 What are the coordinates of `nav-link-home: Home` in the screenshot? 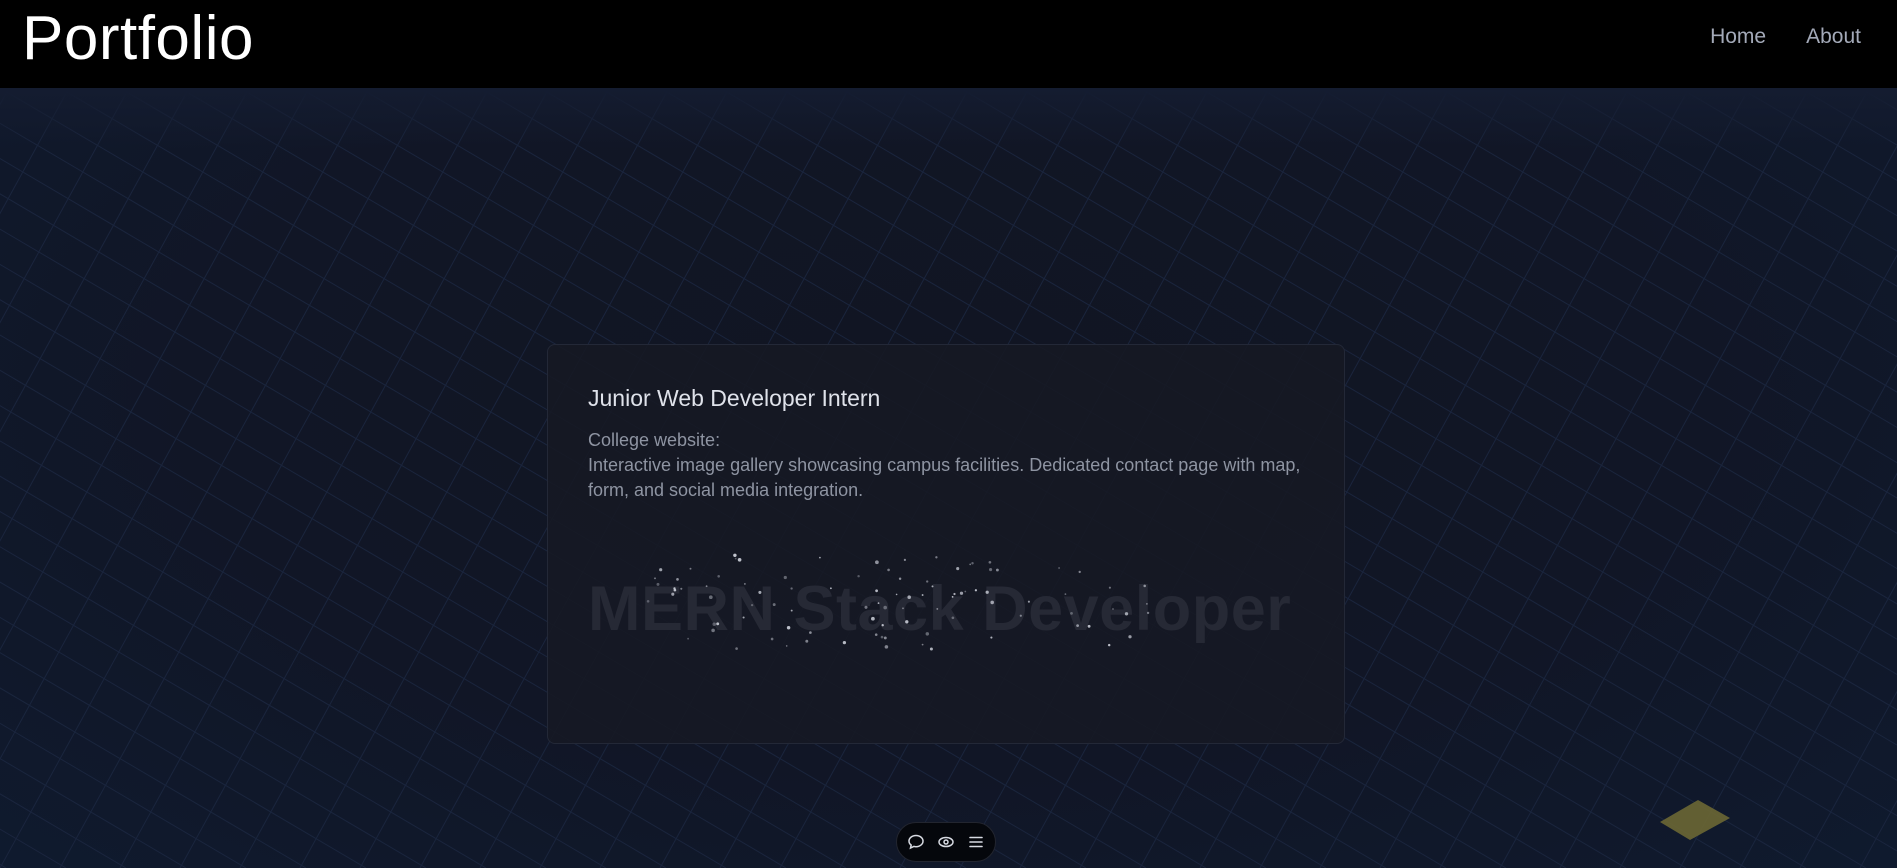 It's located at (1738, 37).